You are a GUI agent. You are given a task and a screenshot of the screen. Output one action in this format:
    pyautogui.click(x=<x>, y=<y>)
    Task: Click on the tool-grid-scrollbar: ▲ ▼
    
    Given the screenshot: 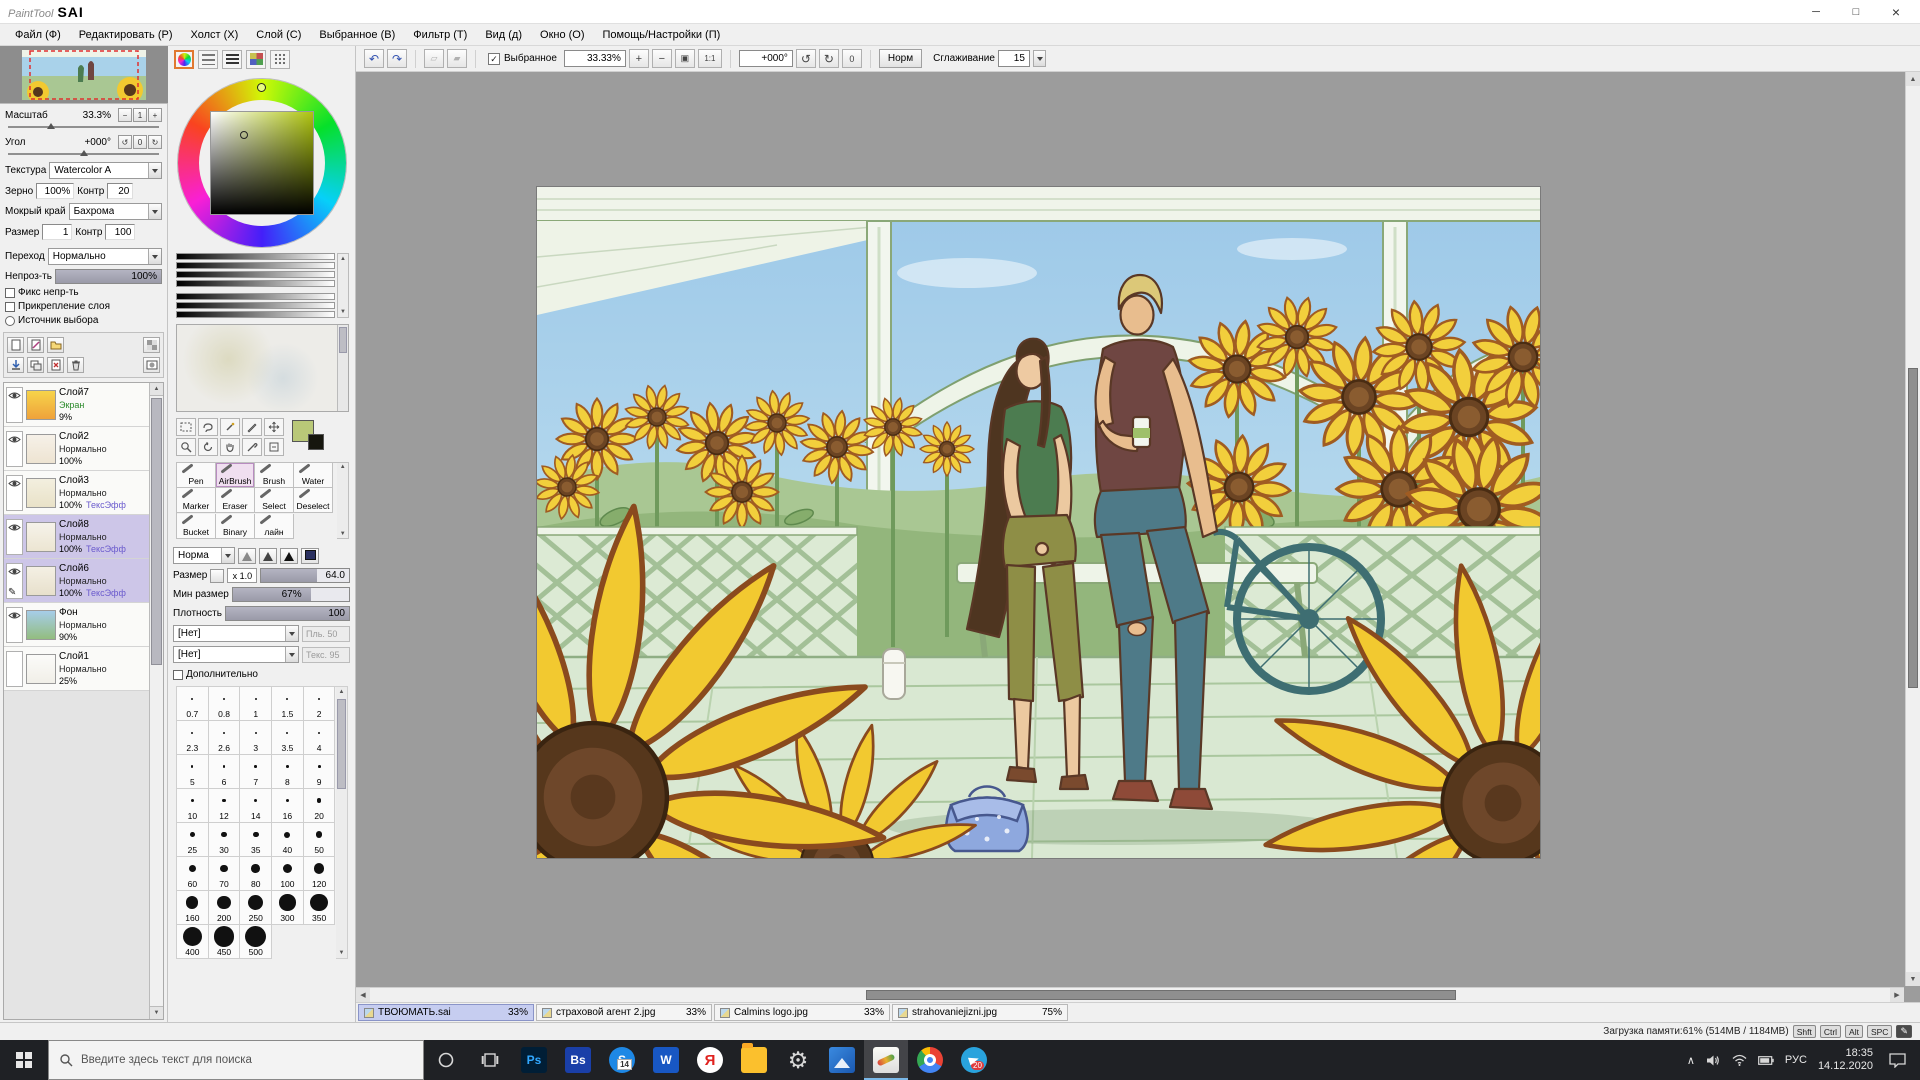 What is the action you would take?
    pyautogui.click(x=343, y=500)
    